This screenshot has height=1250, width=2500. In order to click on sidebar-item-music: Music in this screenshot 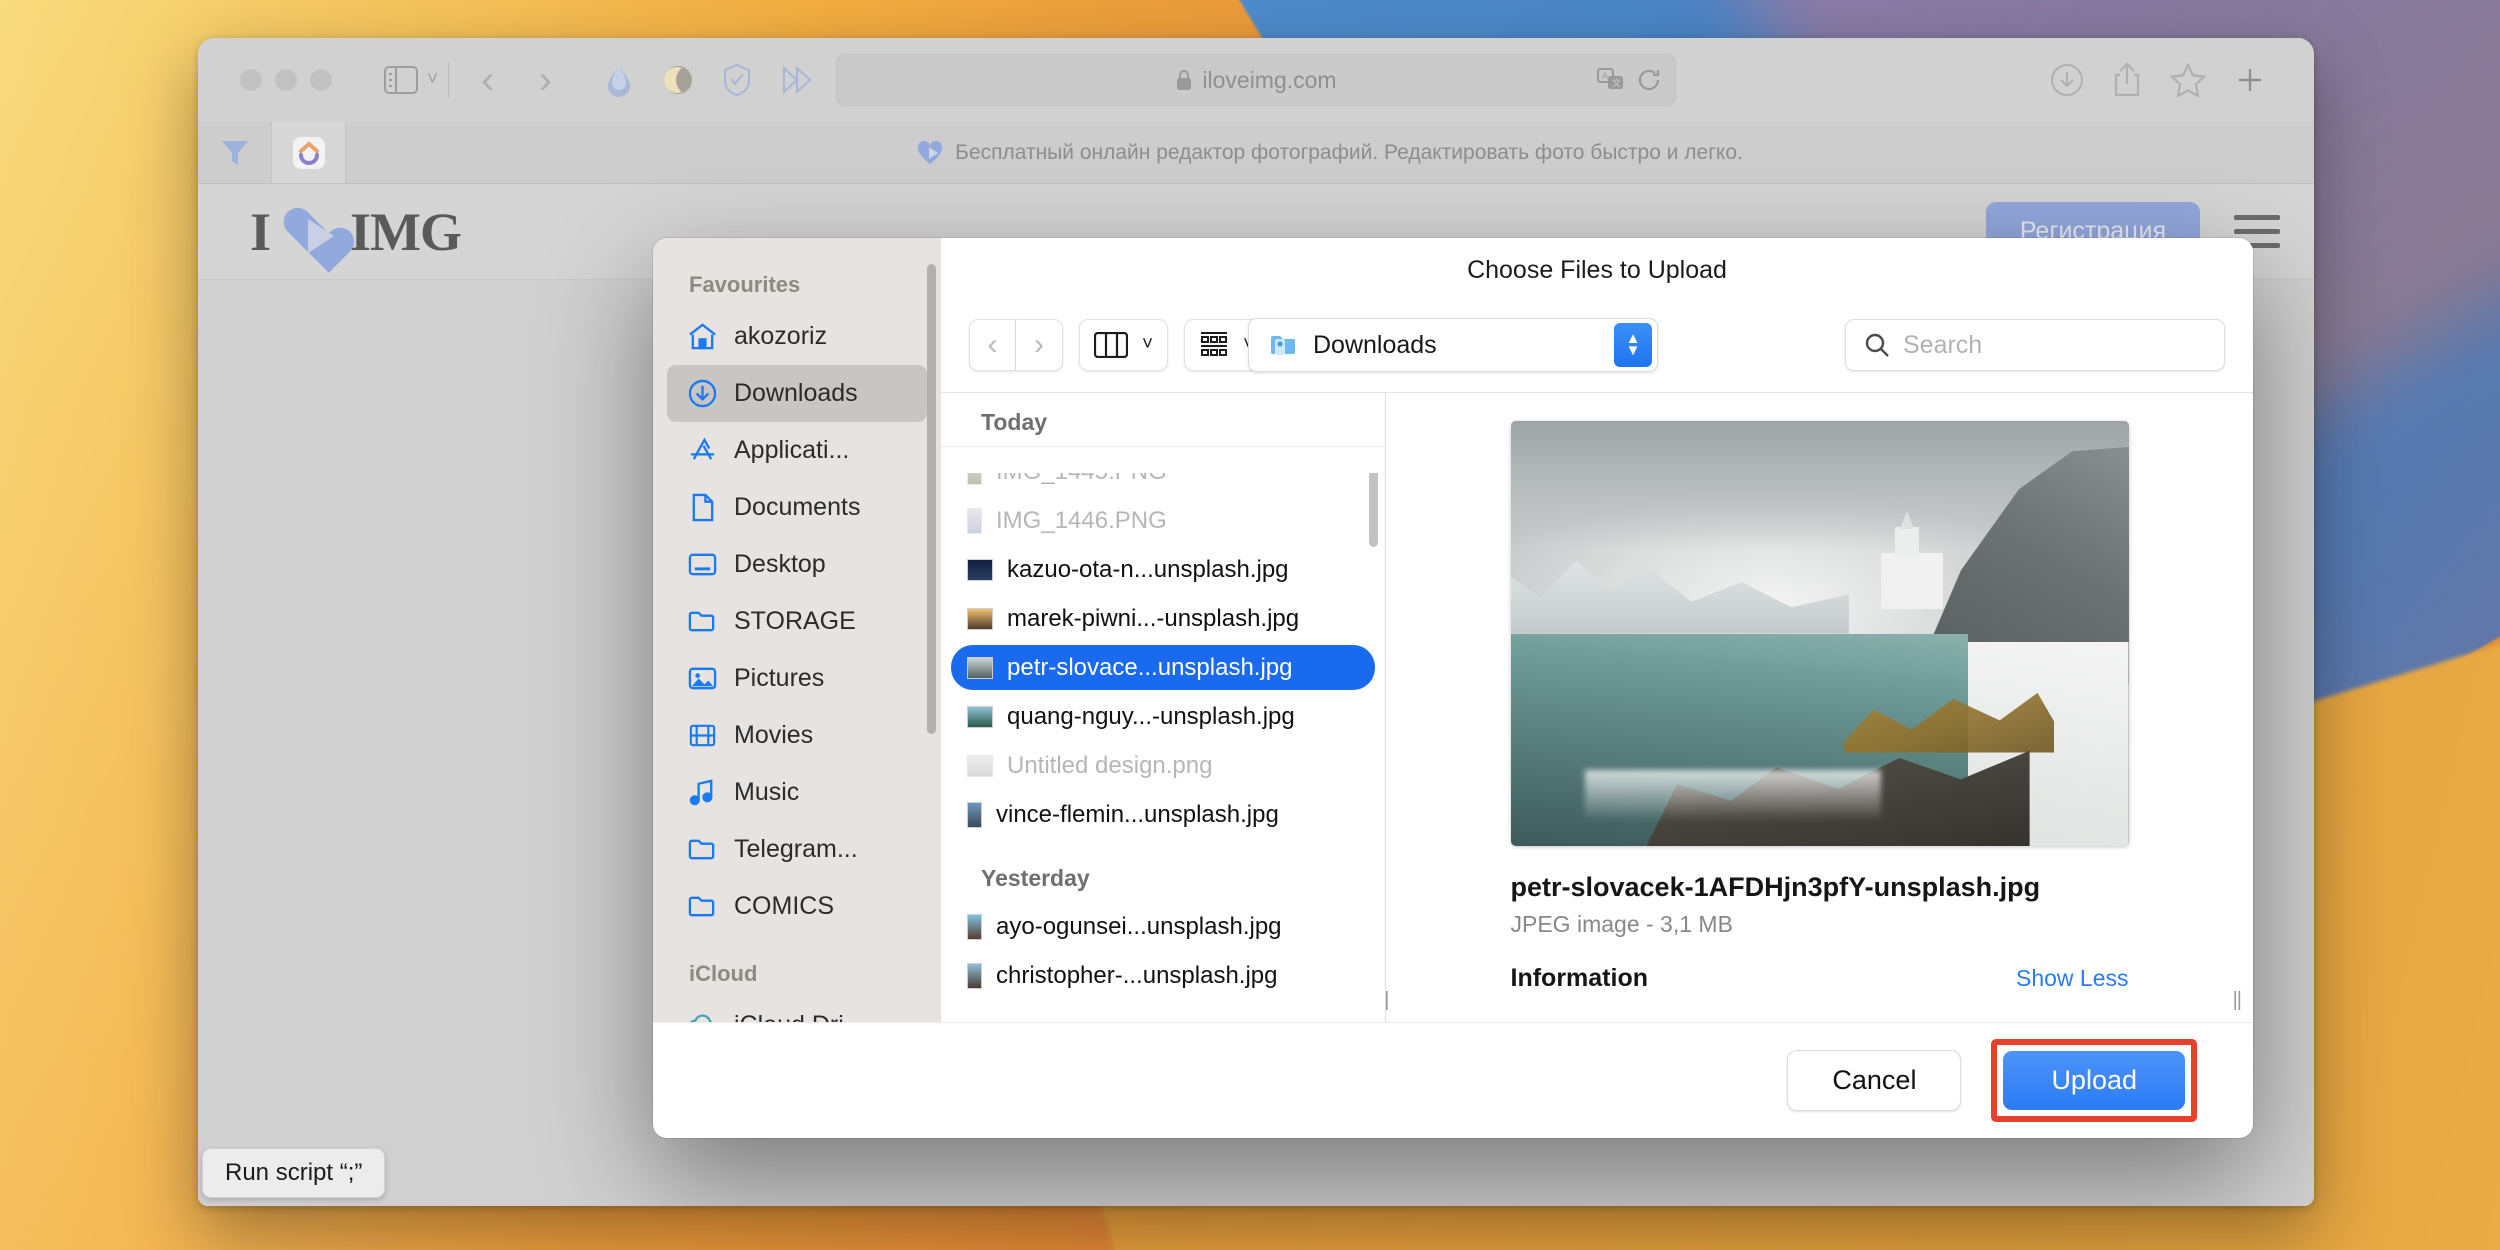, I will do `click(797, 792)`.